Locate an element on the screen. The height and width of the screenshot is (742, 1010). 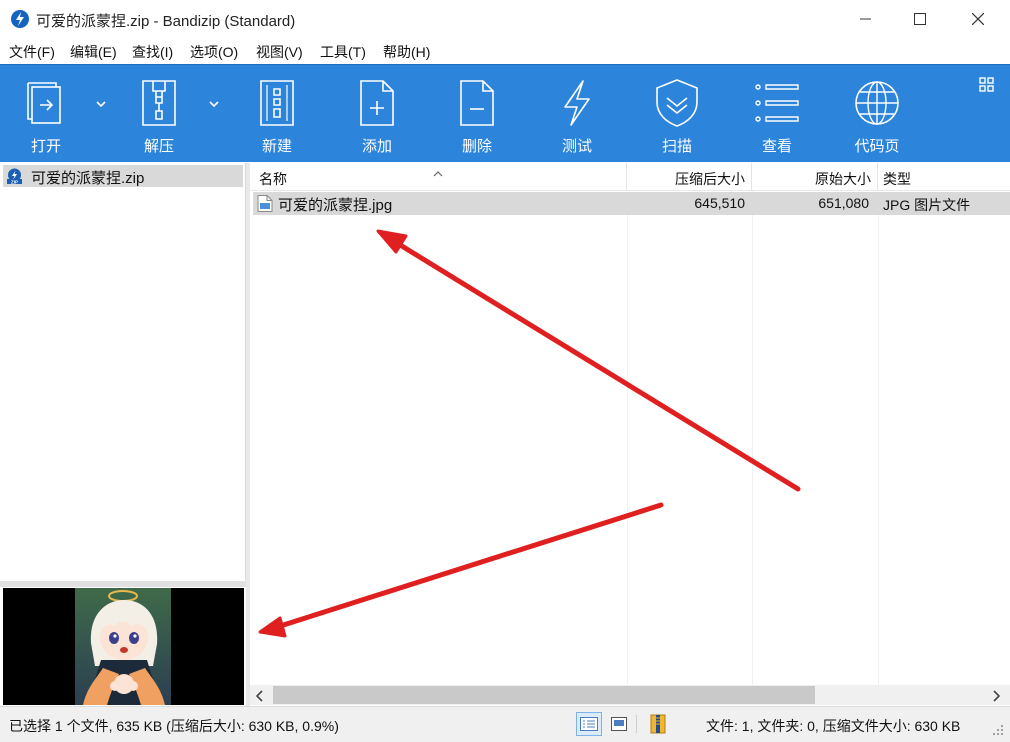
open-button: 打开 is located at coordinates (46, 114).